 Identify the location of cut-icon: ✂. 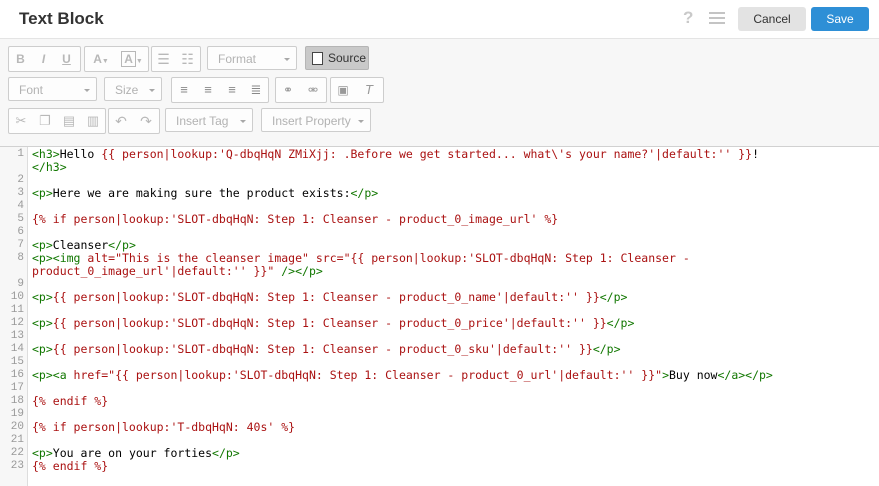
(21, 121).